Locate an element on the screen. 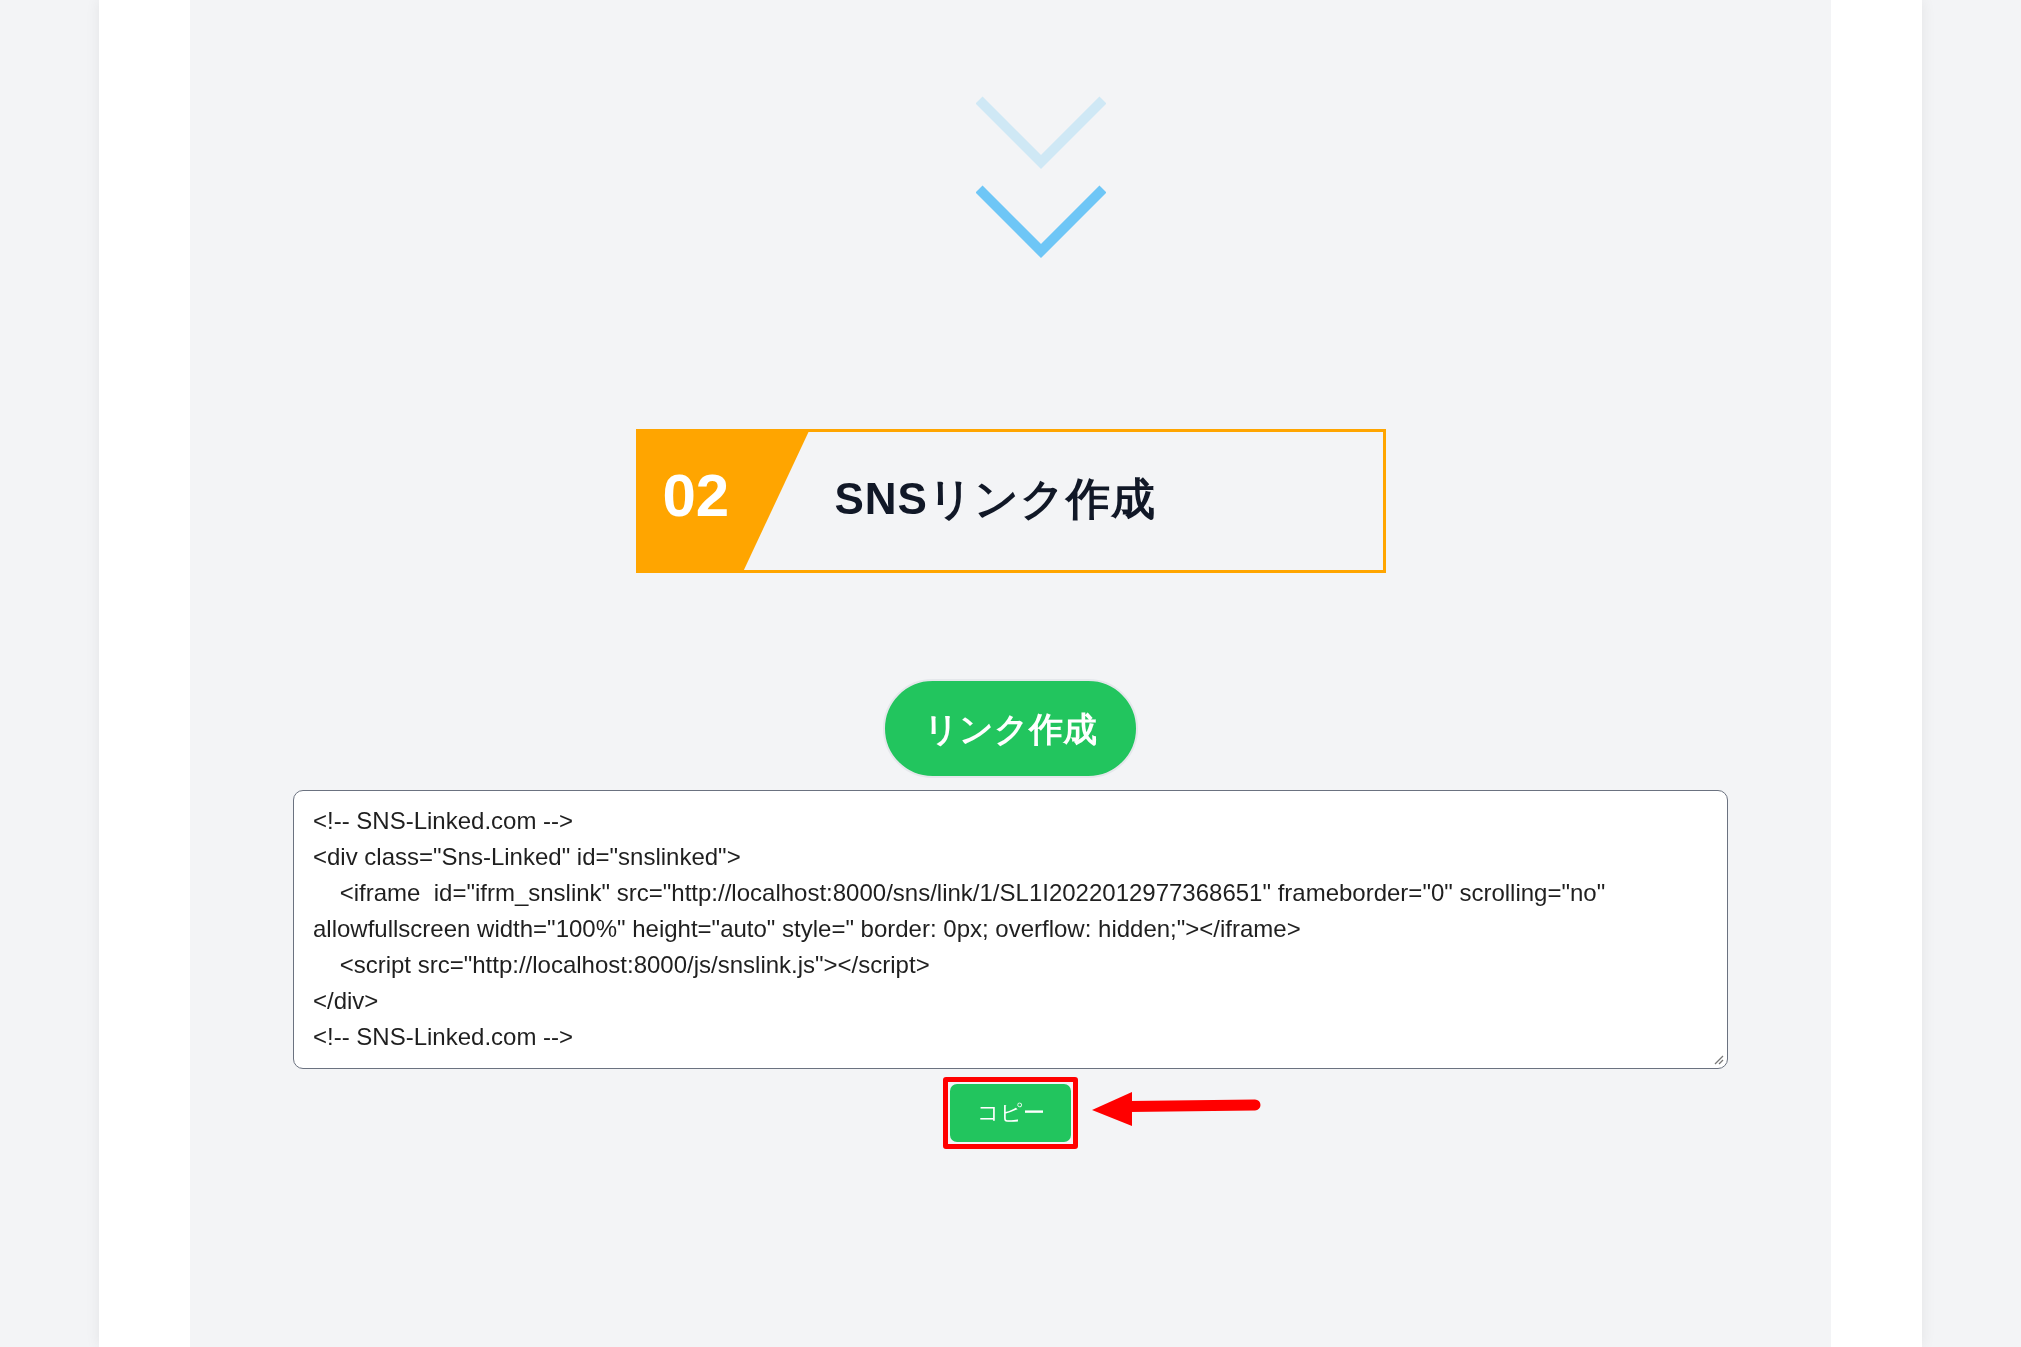  section-title: SNSリンク作成 is located at coordinates (995, 499).